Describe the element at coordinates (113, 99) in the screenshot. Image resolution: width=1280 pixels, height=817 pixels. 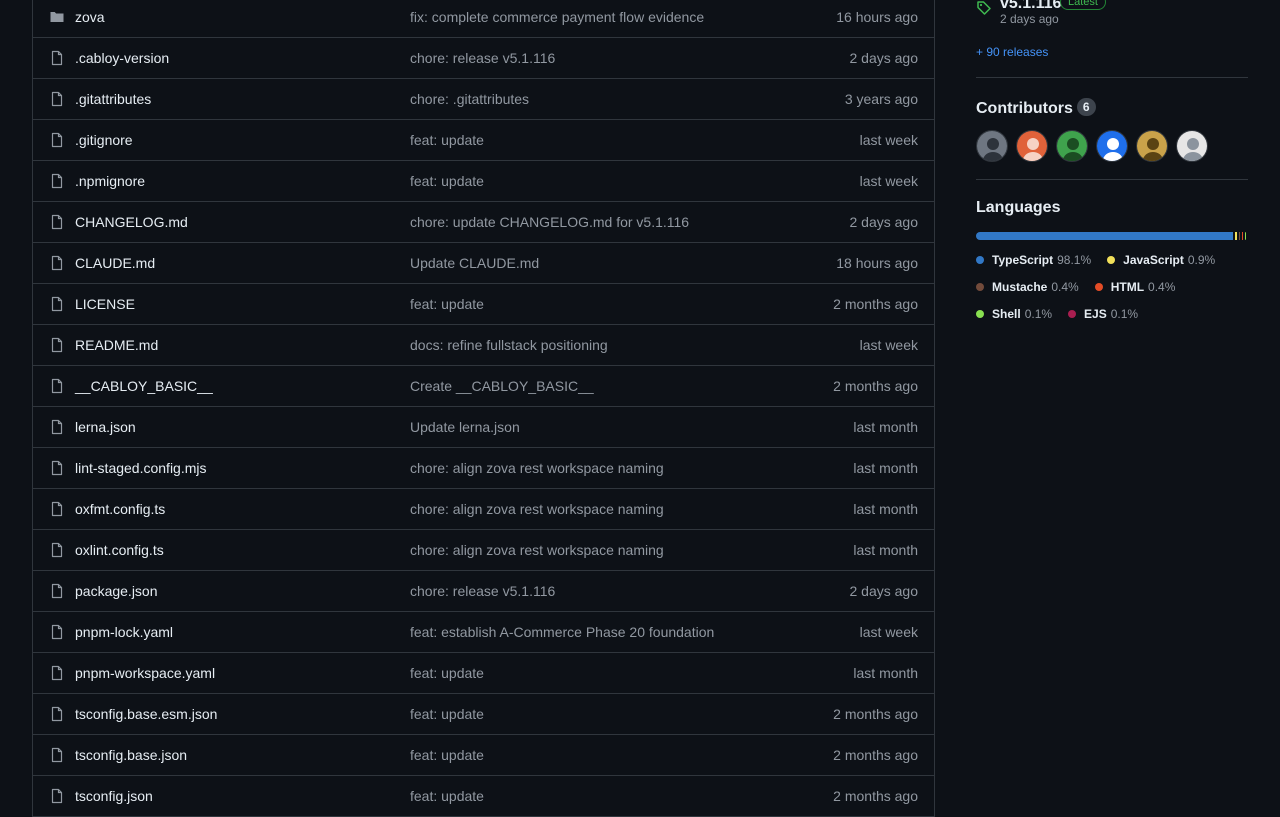
I see `file-name-link: .gitattributes` at that location.